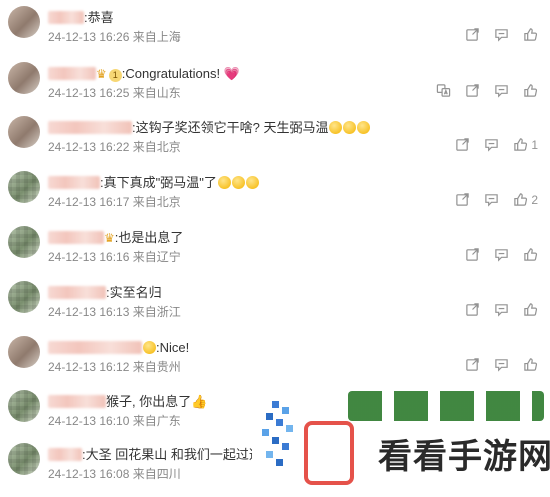 The height and width of the screenshot is (497, 550). I want to click on translate-button, so click(443, 90).